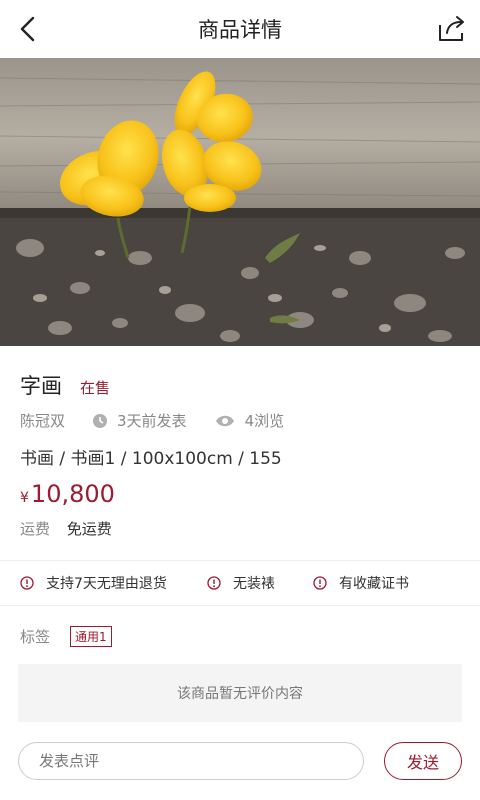  What do you see at coordinates (35, 529) in the screenshot?
I see `shipping-label: 运费` at bounding box center [35, 529].